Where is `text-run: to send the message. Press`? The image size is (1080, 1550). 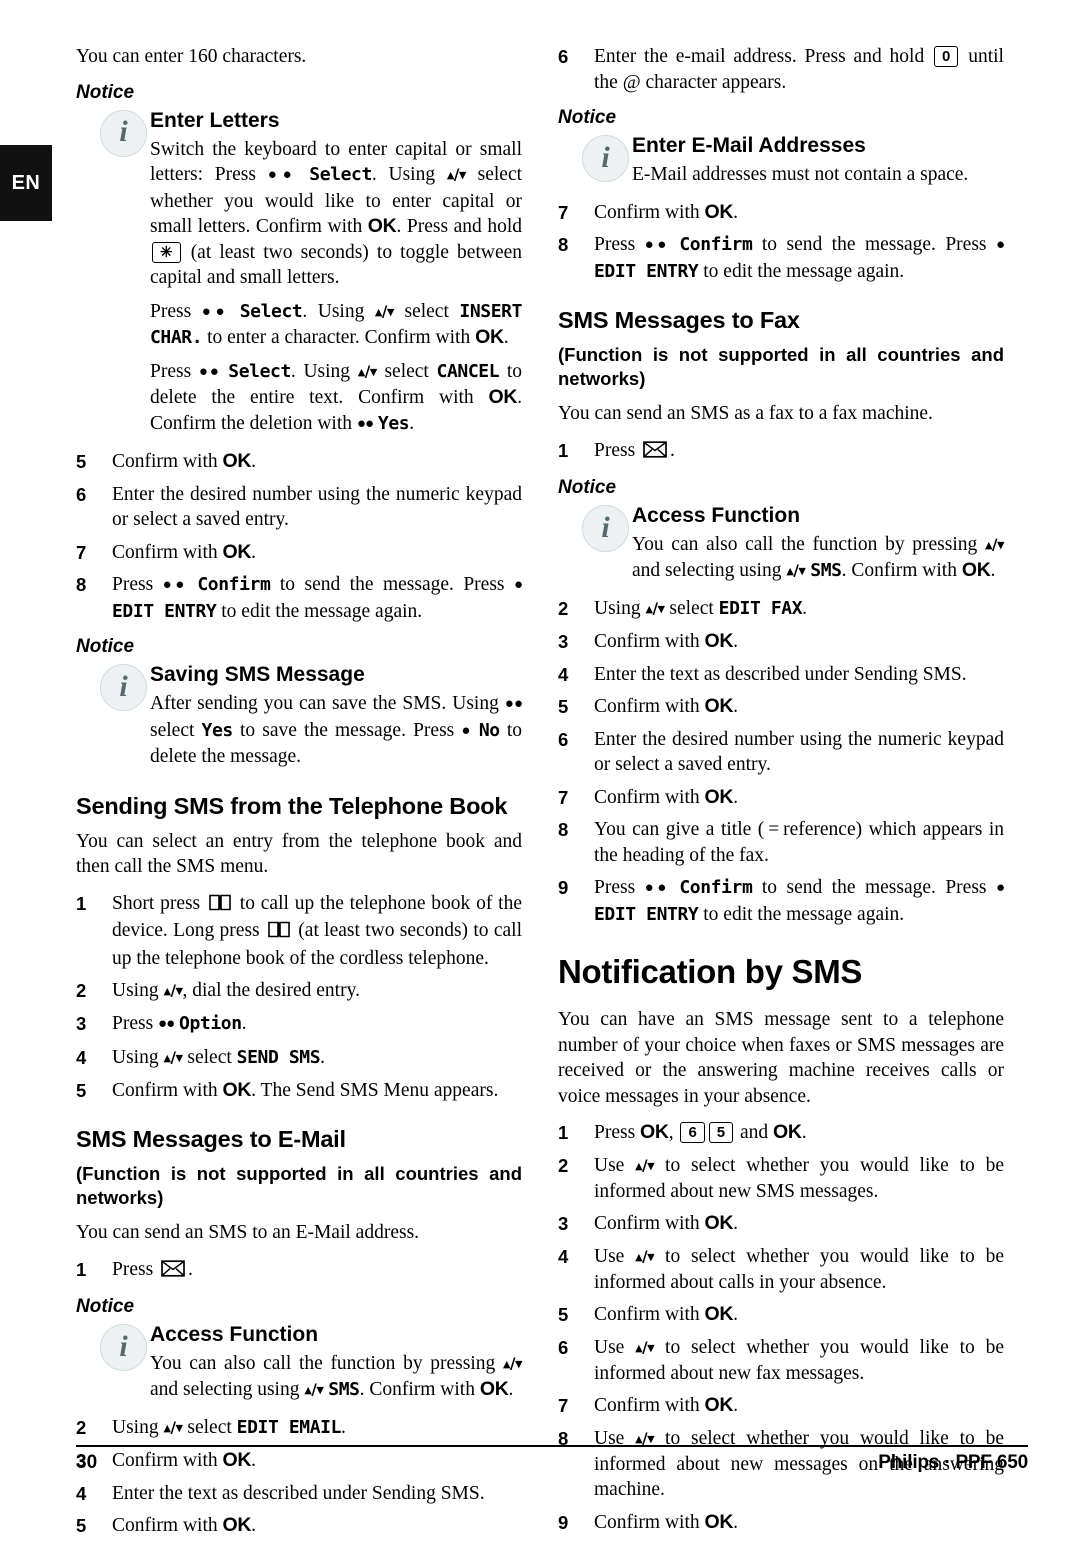
text-run: to send the message. Press is located at coordinates (874, 887).